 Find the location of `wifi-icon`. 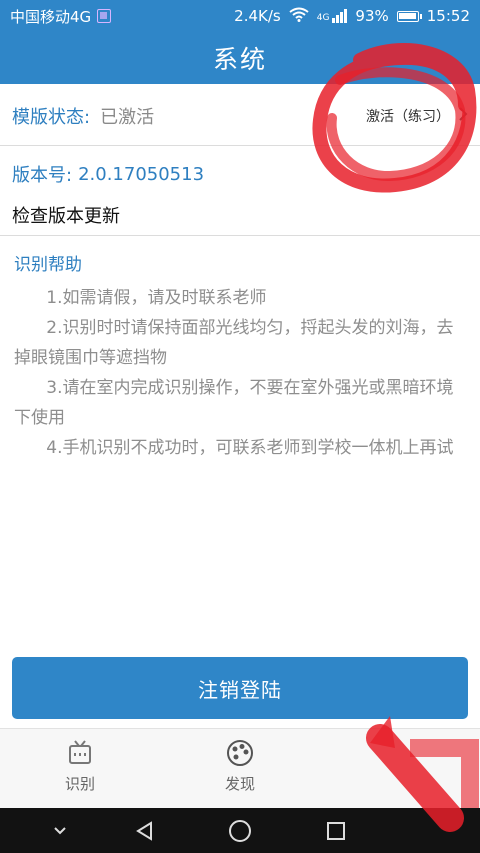

wifi-icon is located at coordinates (299, 16).